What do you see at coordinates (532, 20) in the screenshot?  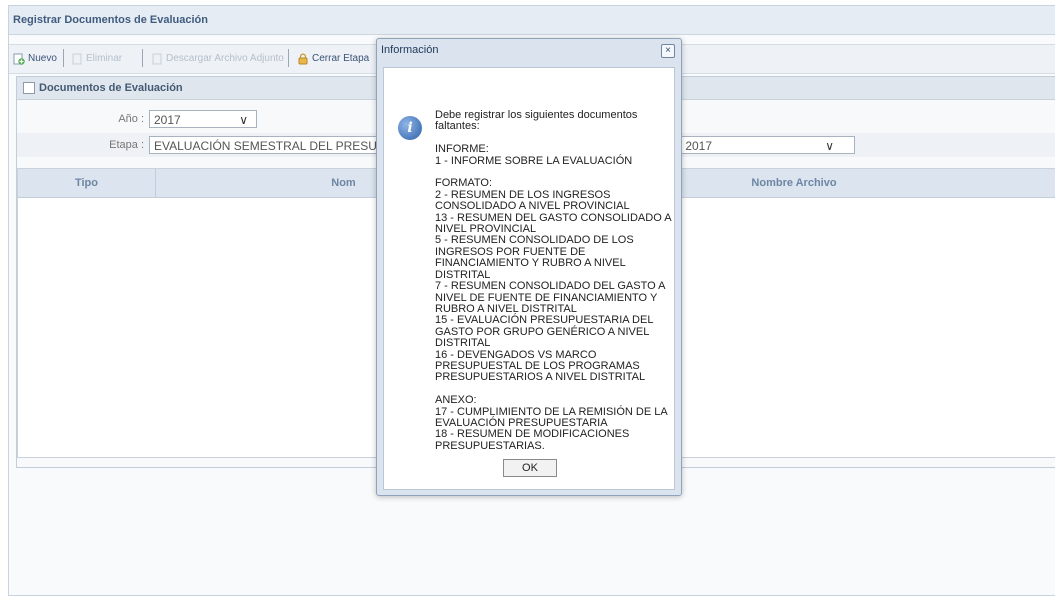 I see `panel-title: Registrar Documentos de Evaluación` at bounding box center [532, 20].